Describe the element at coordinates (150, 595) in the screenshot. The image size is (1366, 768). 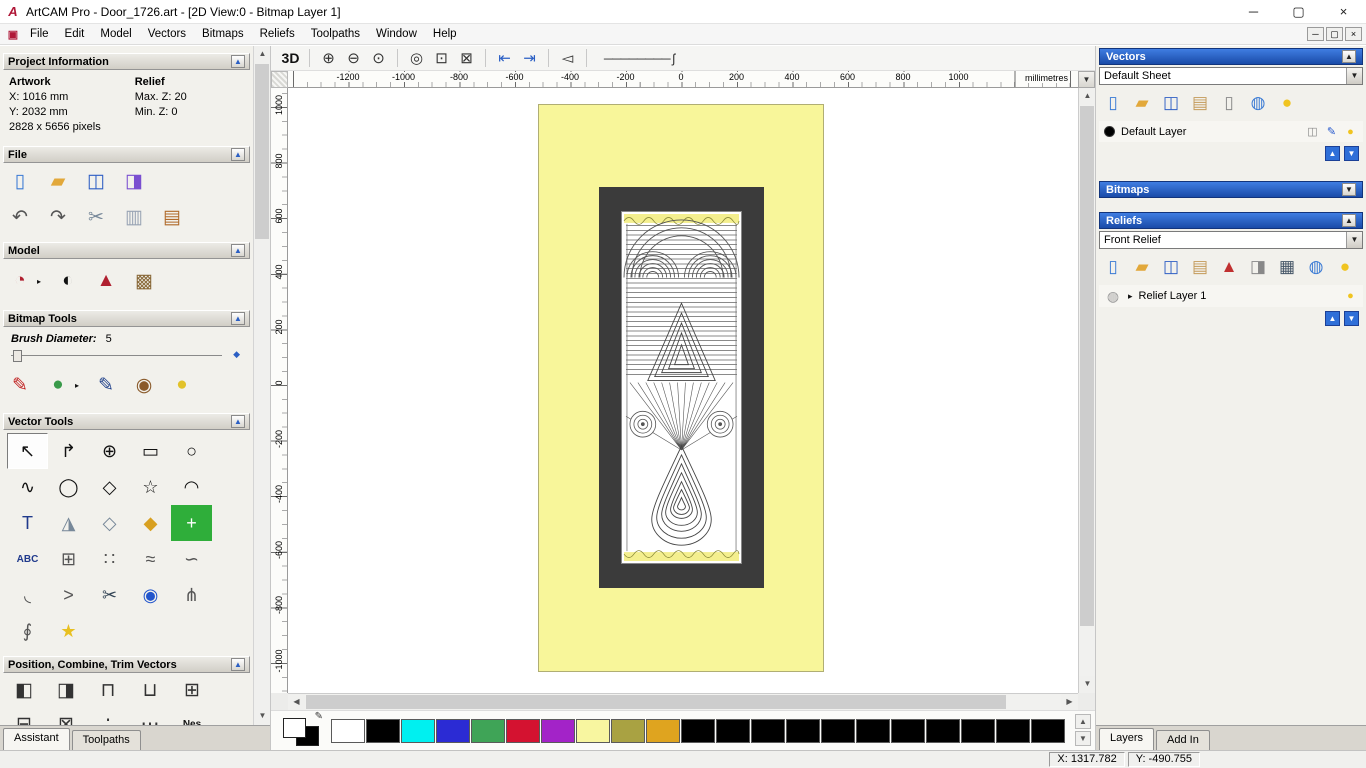
I see `spin-vectors-icon: ◉` at that location.